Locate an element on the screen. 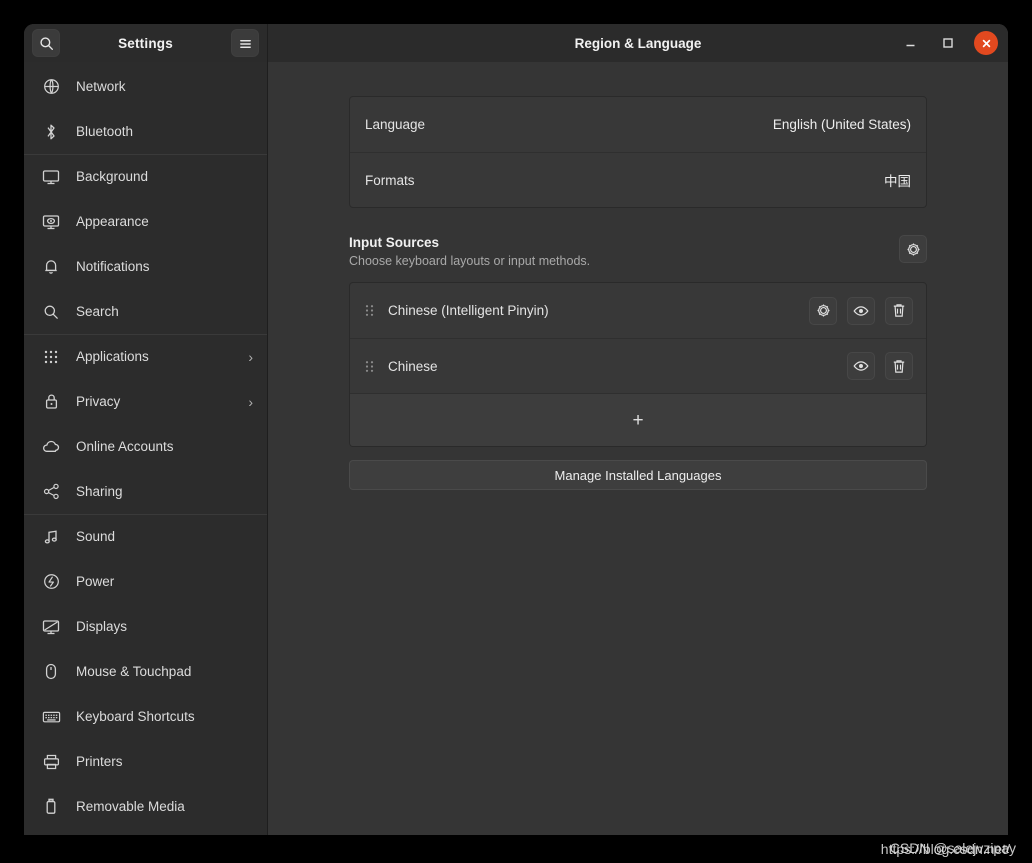  sidebar-item-label: Keyboard Shortcuts is located at coordinates (135, 716).